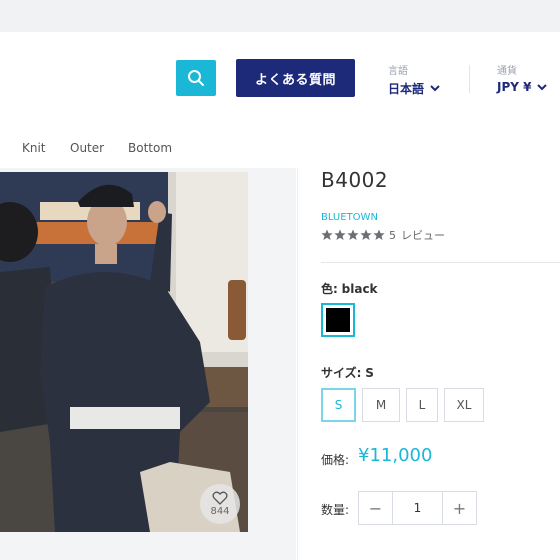  I want to click on like-button: 844, so click(220, 504).